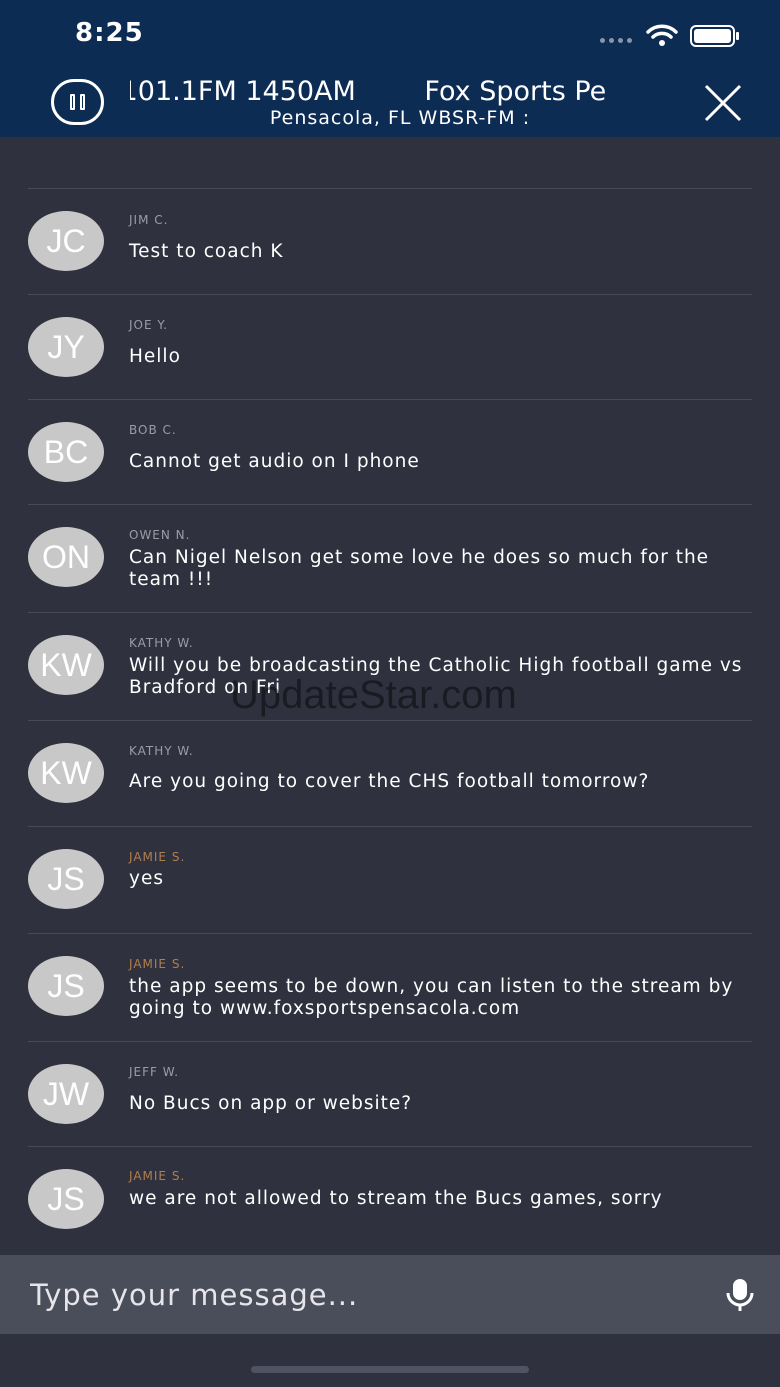 This screenshot has width=780, height=1387. Describe the element at coordinates (154, 1072) in the screenshot. I see `sender-name: JEFF W.` at that location.